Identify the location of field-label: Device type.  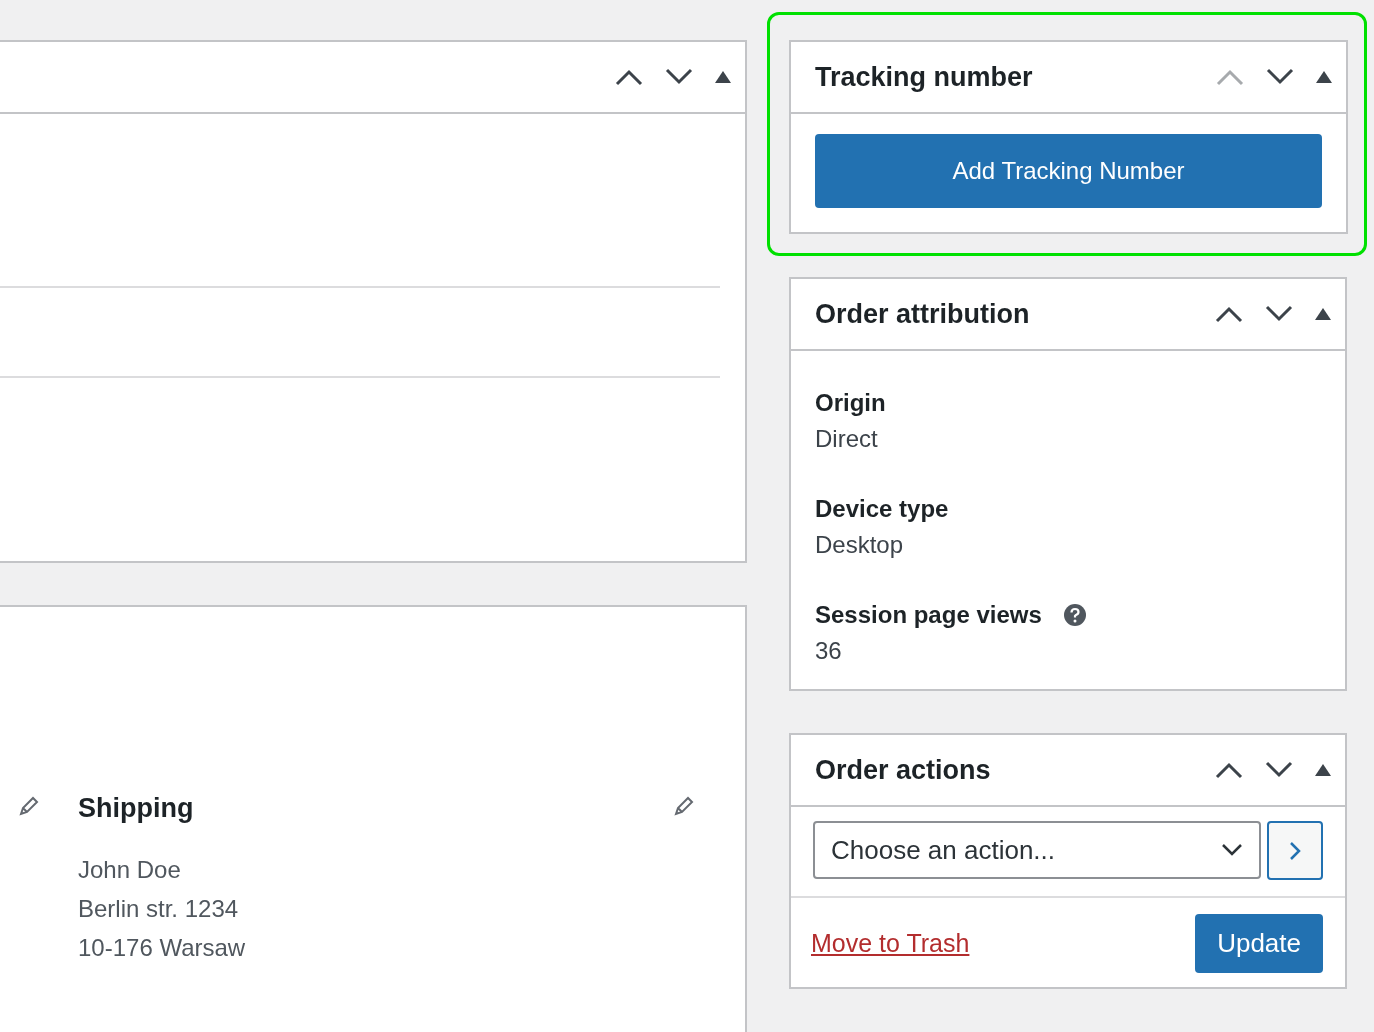
(882, 509).